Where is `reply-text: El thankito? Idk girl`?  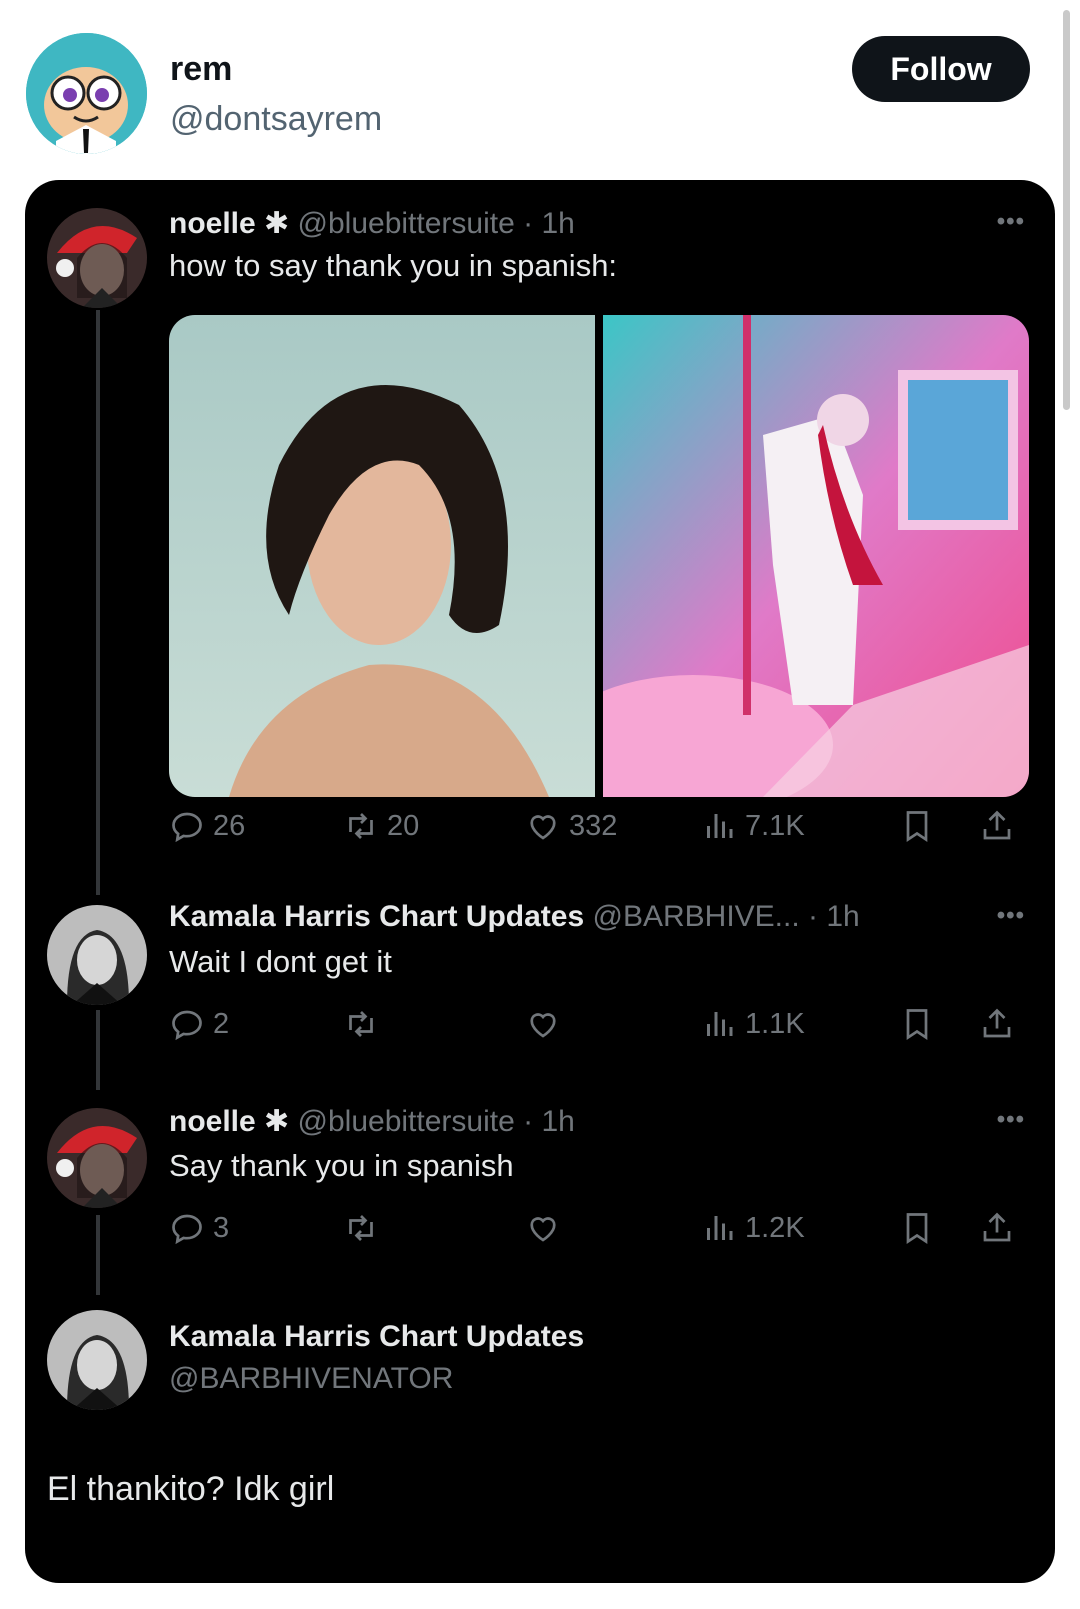 reply-text: El thankito? Idk girl is located at coordinates (191, 1489).